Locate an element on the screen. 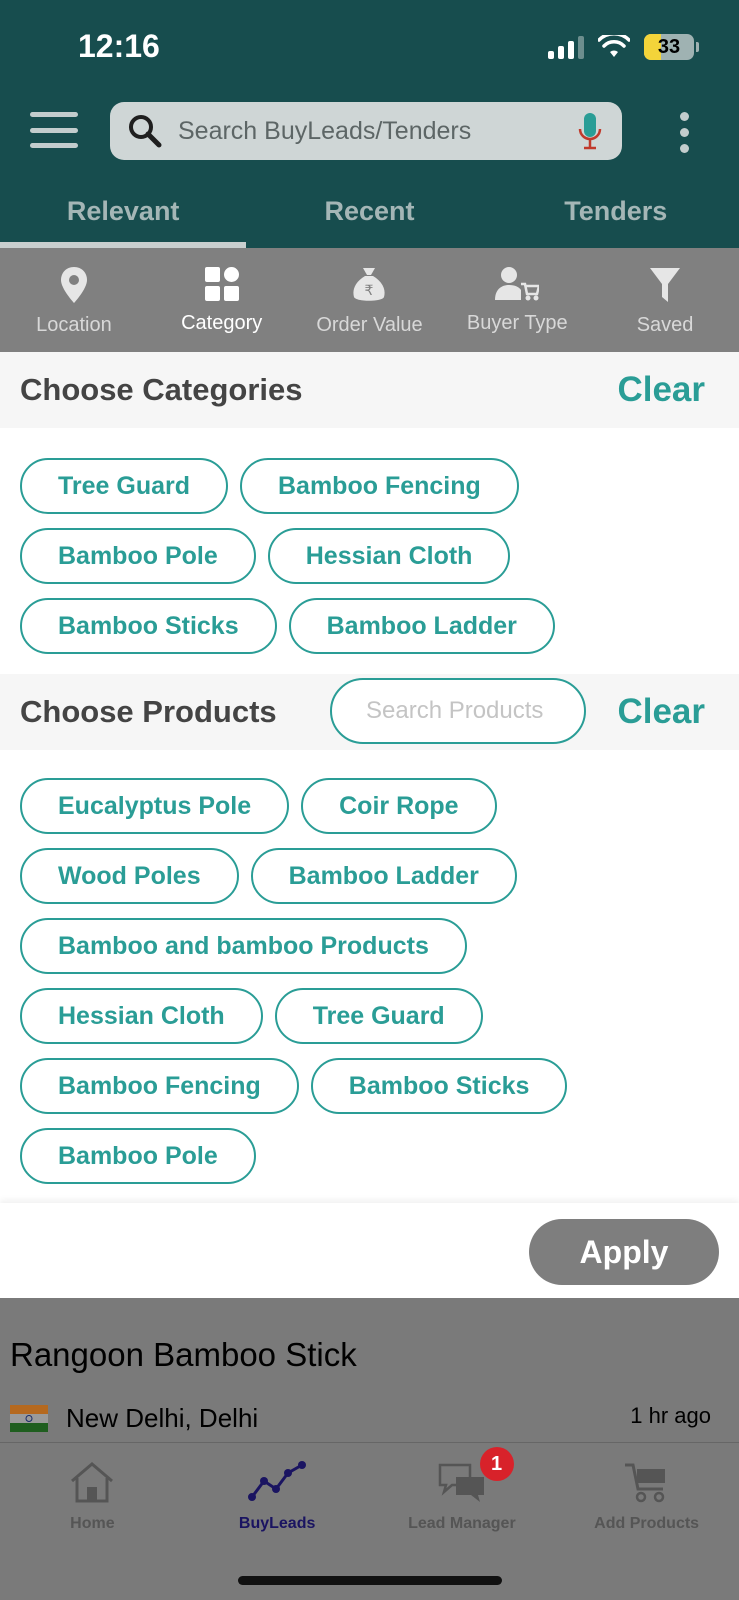 This screenshot has width=739, height=1600. filter-category-label: Category is located at coordinates (222, 323).